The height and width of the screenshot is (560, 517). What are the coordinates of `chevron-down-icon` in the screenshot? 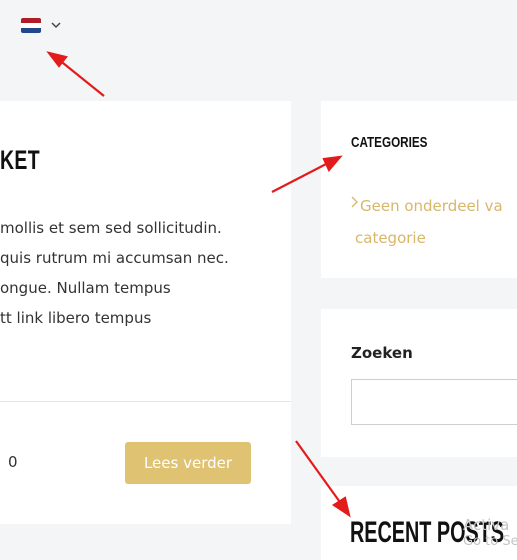 It's located at (56, 25).